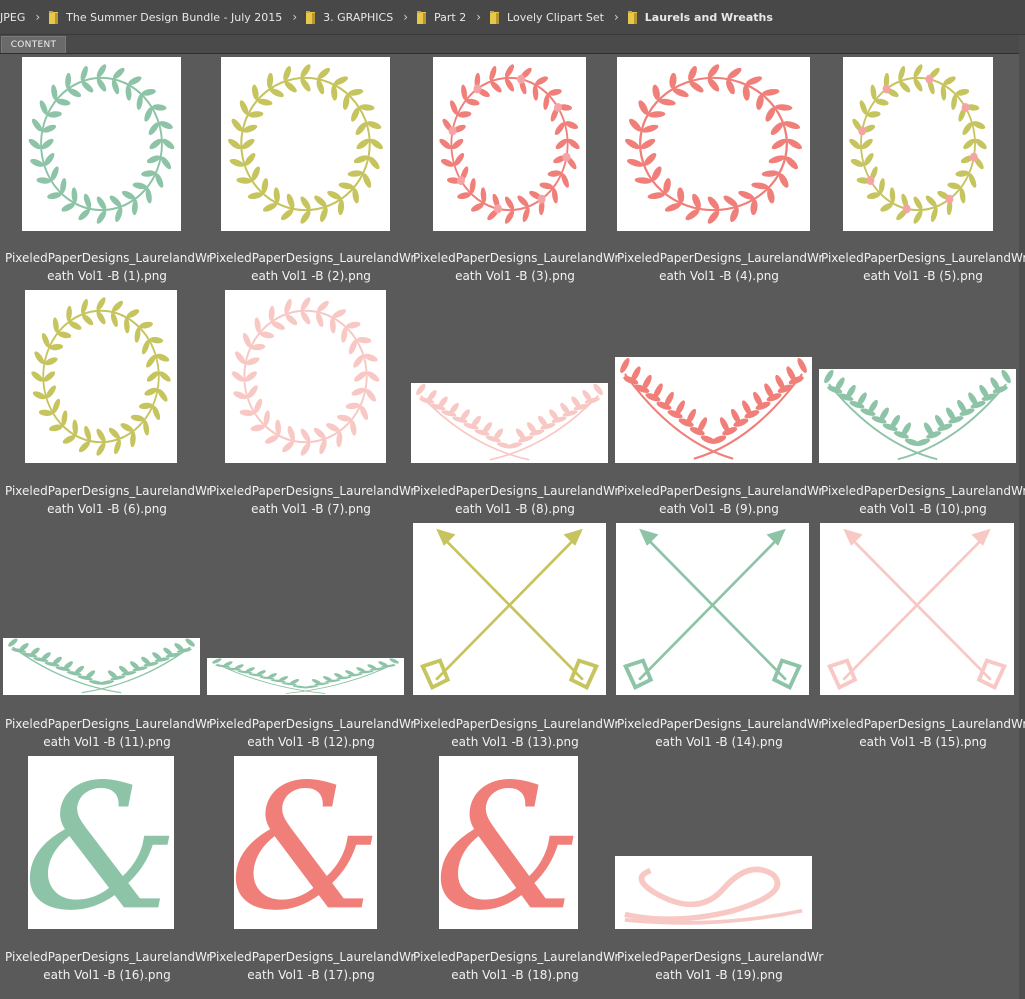 This screenshot has width=1025, height=999. I want to click on file-name-line-2: eath Vol1 -B (17).png, so click(311, 975).